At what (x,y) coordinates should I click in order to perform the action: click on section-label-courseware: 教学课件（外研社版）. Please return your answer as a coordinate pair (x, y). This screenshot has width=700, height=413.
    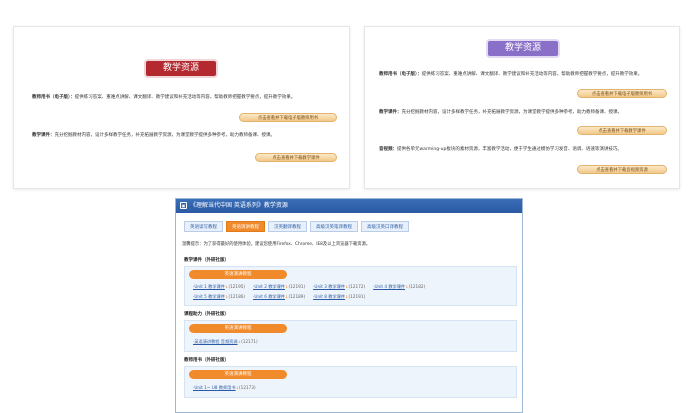
    Looking at the image, I should click on (206, 260).